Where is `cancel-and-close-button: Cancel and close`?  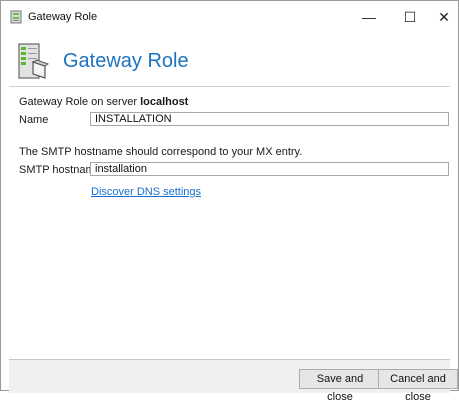 cancel-and-close-button: Cancel and close is located at coordinates (418, 386).